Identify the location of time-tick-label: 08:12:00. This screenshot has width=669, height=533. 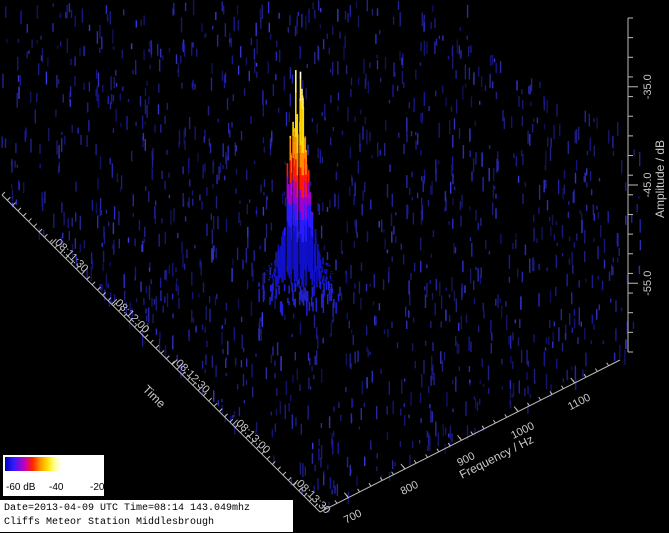
(132, 316).